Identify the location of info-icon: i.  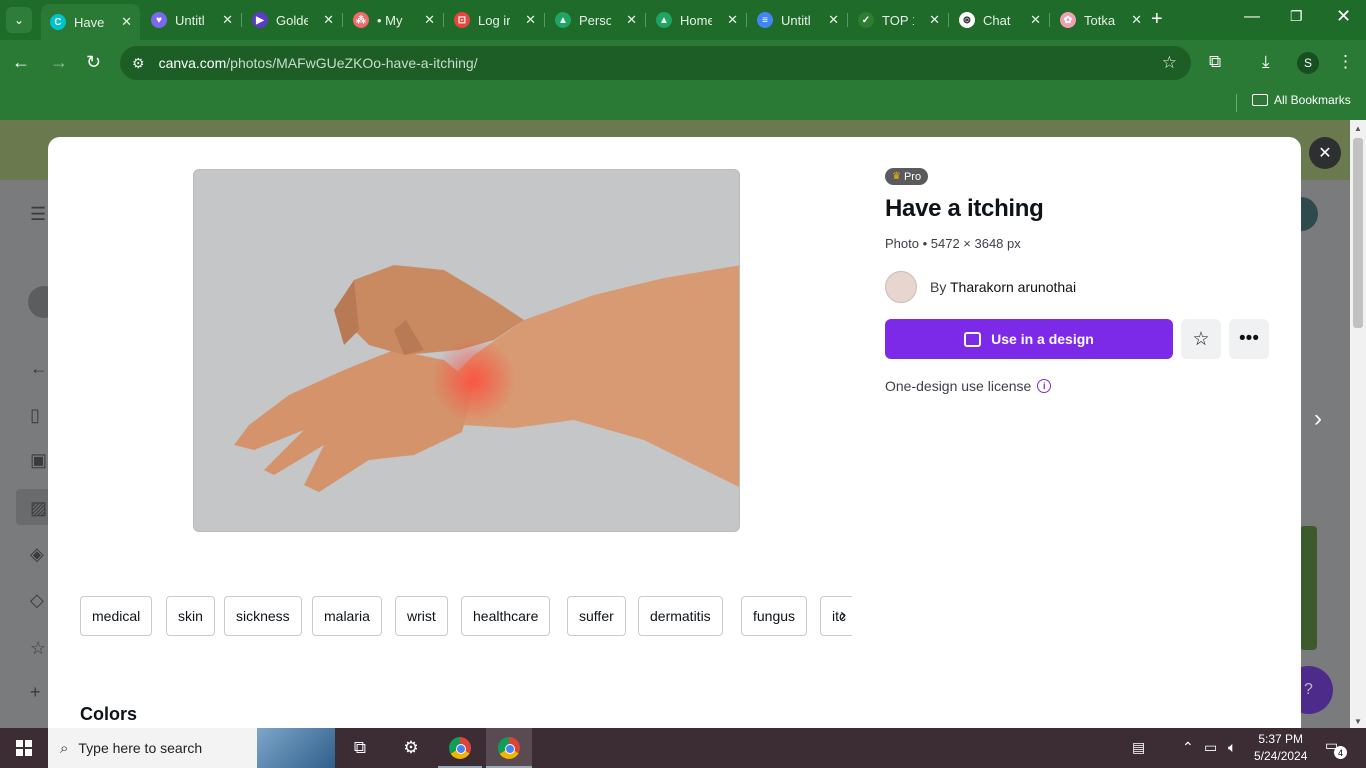
(1044, 386).